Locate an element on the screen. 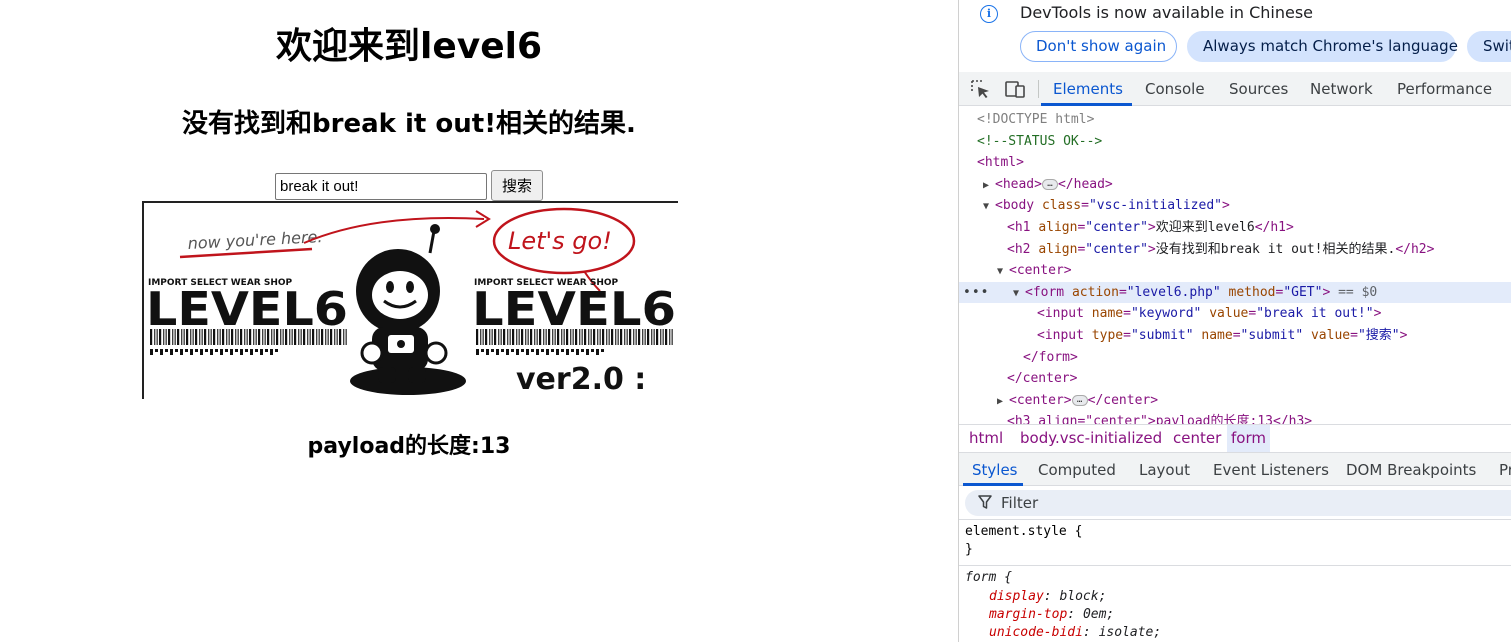 The height and width of the screenshot is (642, 1511). tab-styles: Styles is located at coordinates (995, 470).